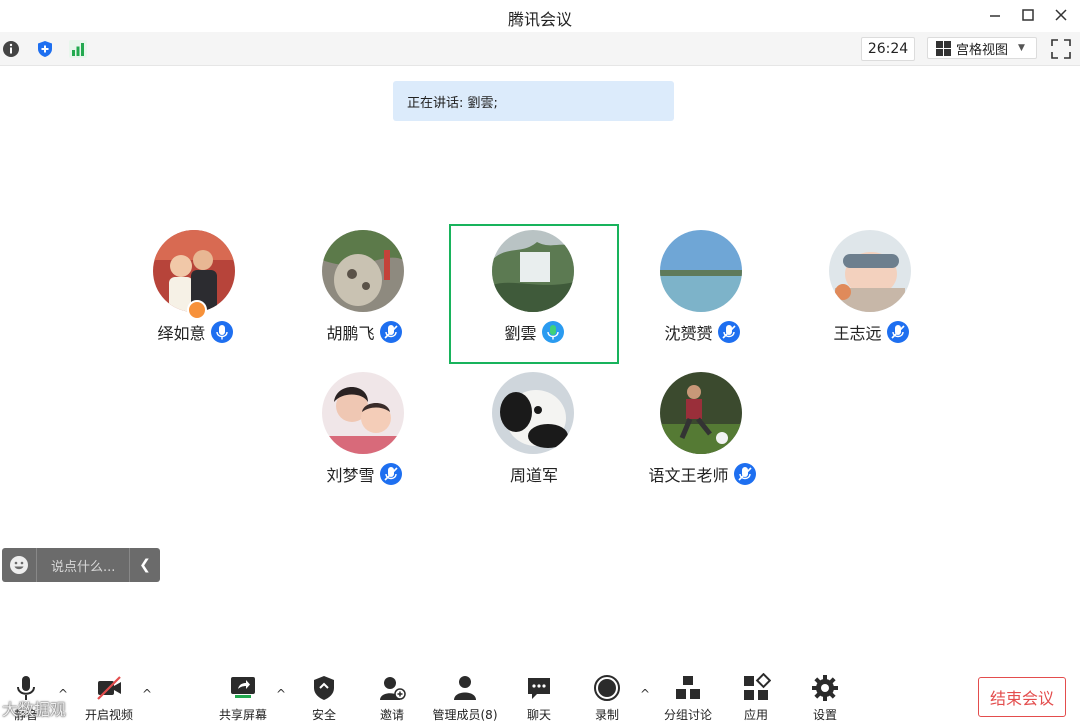  I want to click on gear-icon, so click(825, 688).